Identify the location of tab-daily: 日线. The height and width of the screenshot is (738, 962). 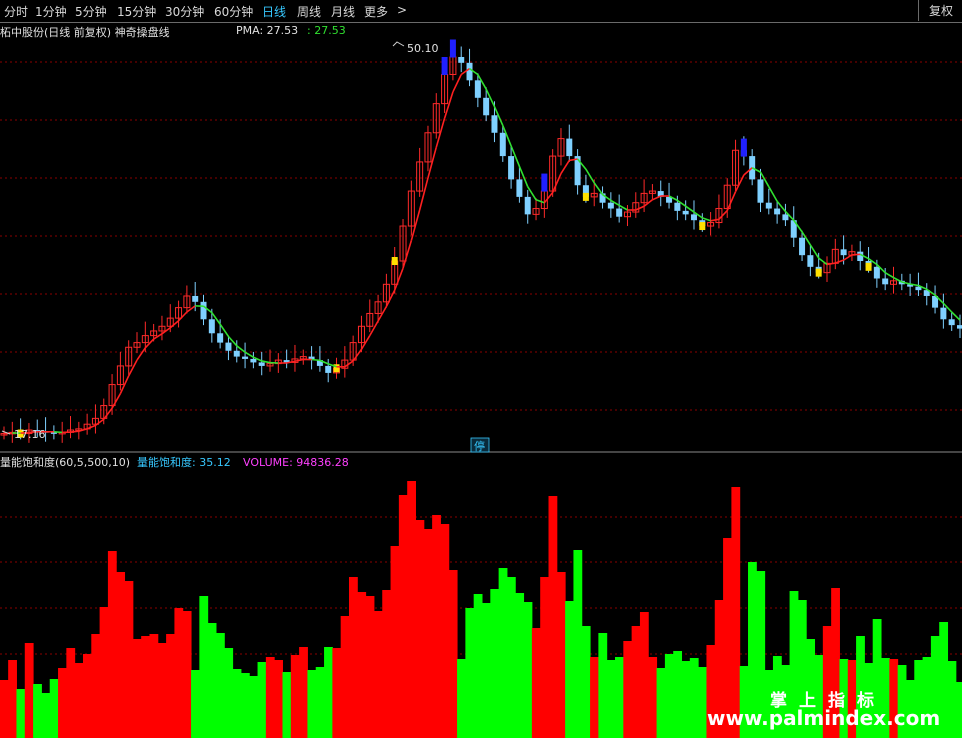
(274, 11).